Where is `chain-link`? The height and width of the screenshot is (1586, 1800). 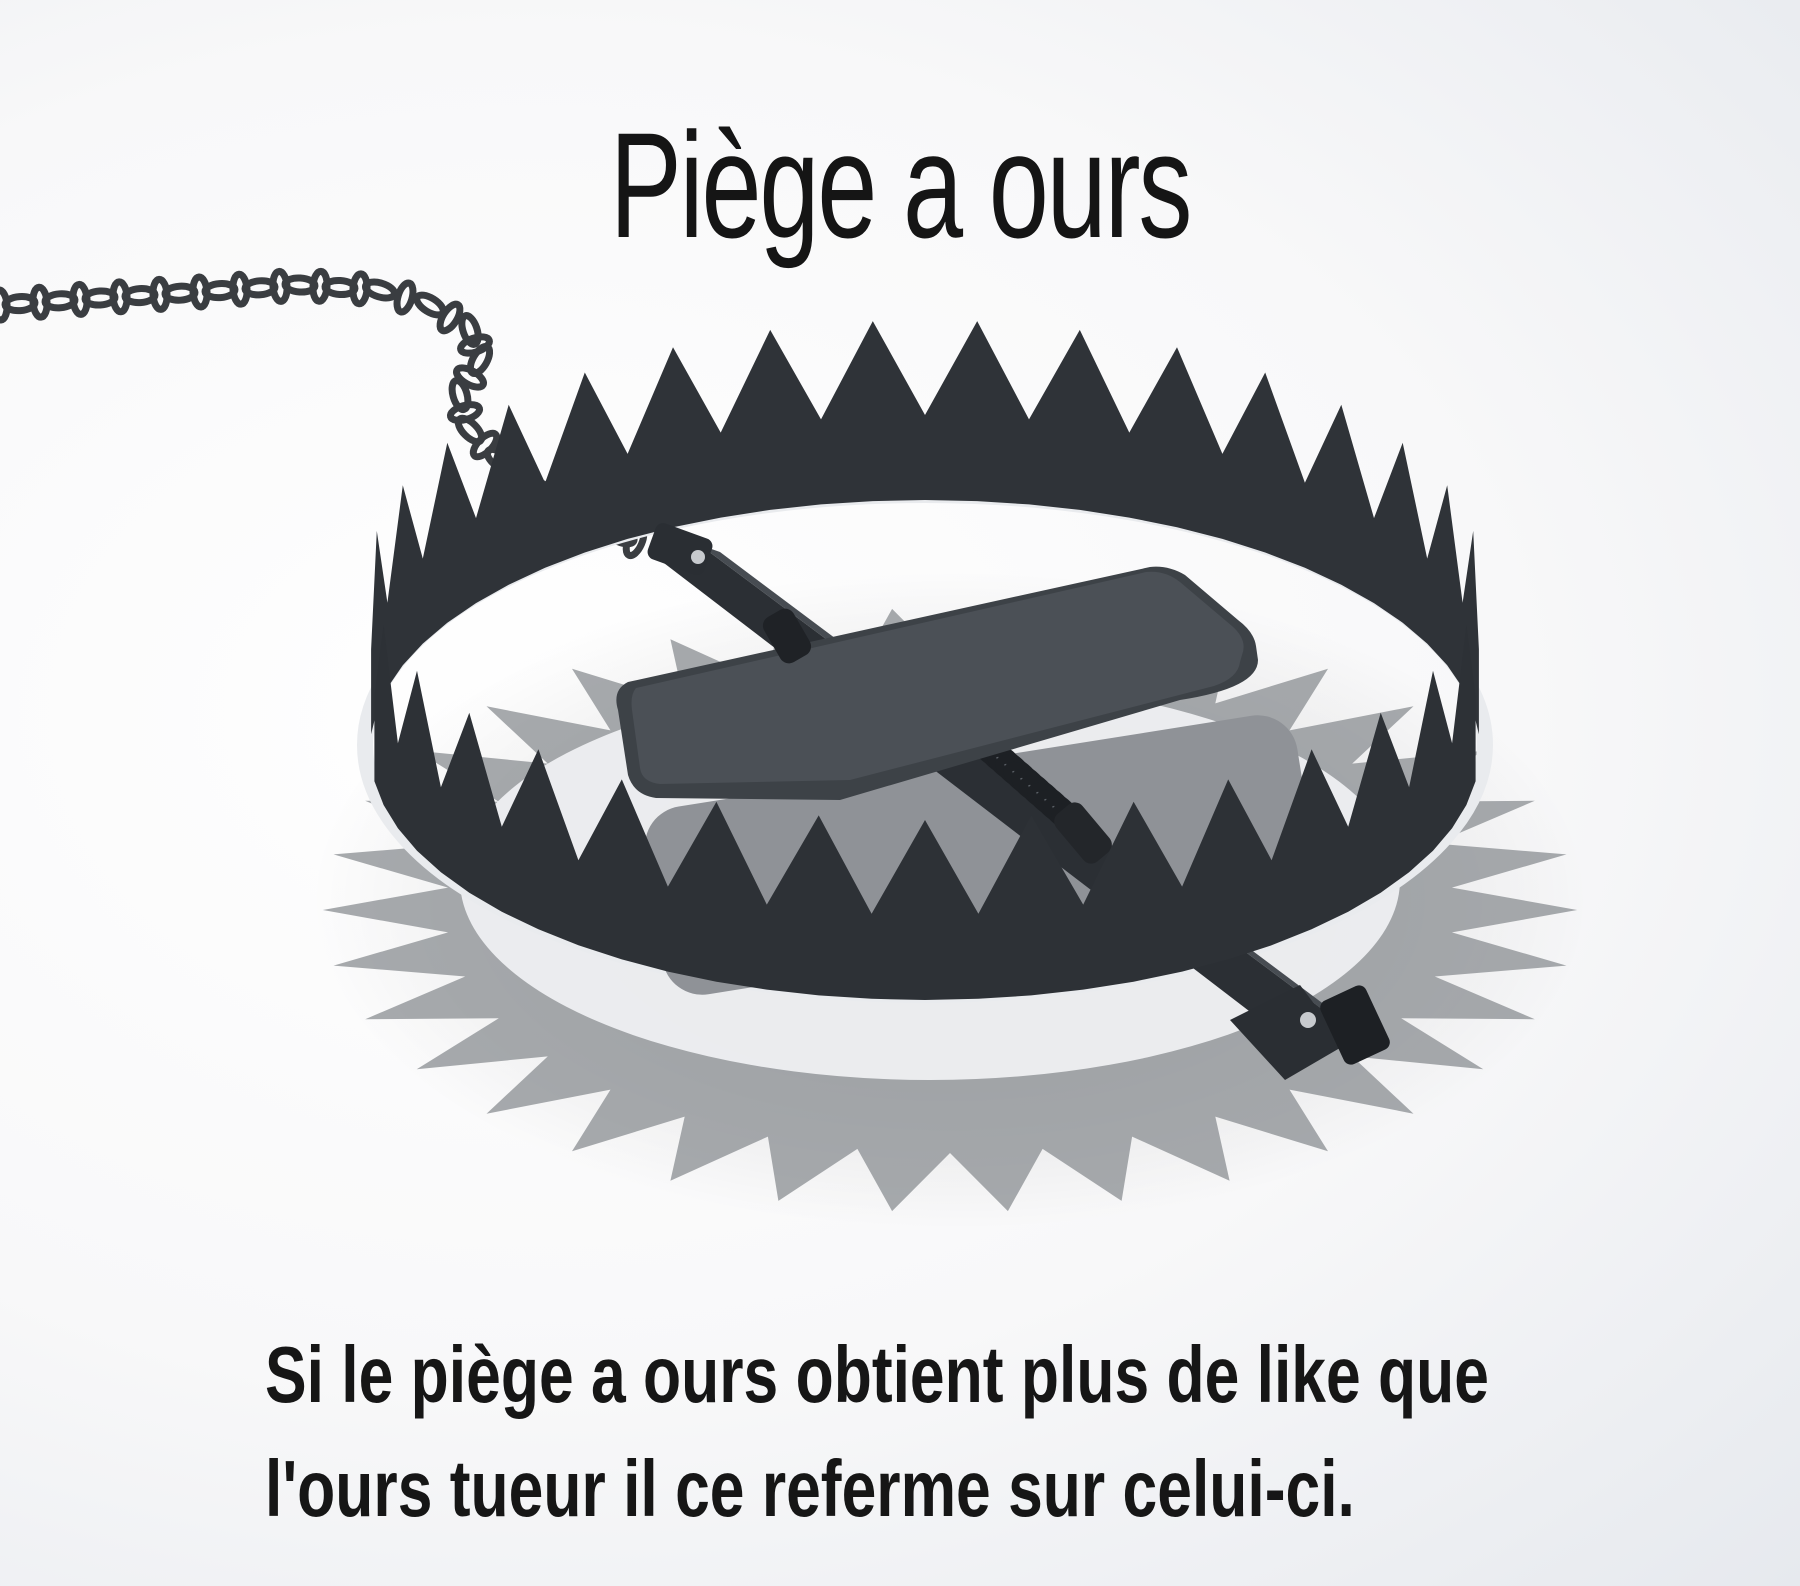
chain-link is located at coordinates (405, 297).